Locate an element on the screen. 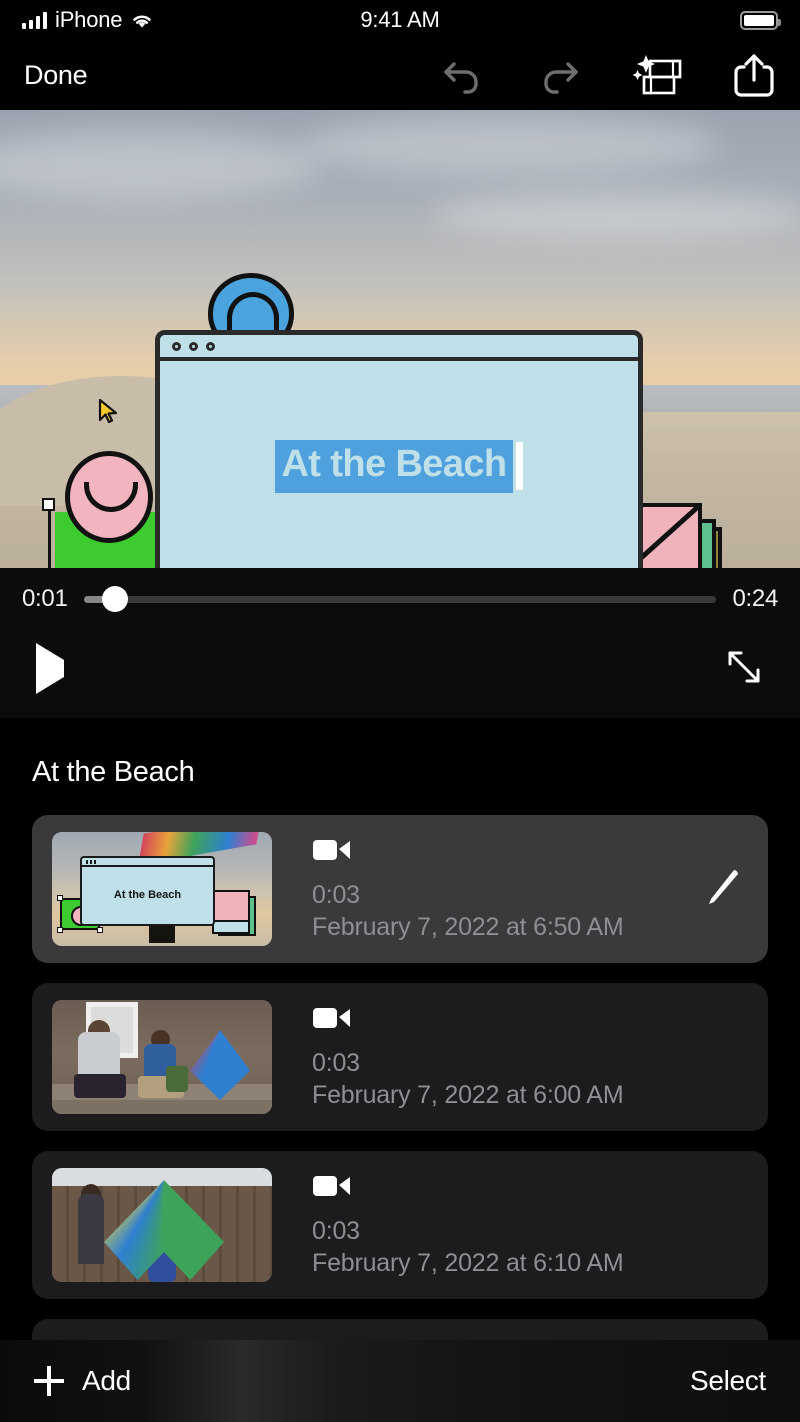 This screenshot has height=1422, width=800. select-button: Select is located at coordinates (728, 1381).